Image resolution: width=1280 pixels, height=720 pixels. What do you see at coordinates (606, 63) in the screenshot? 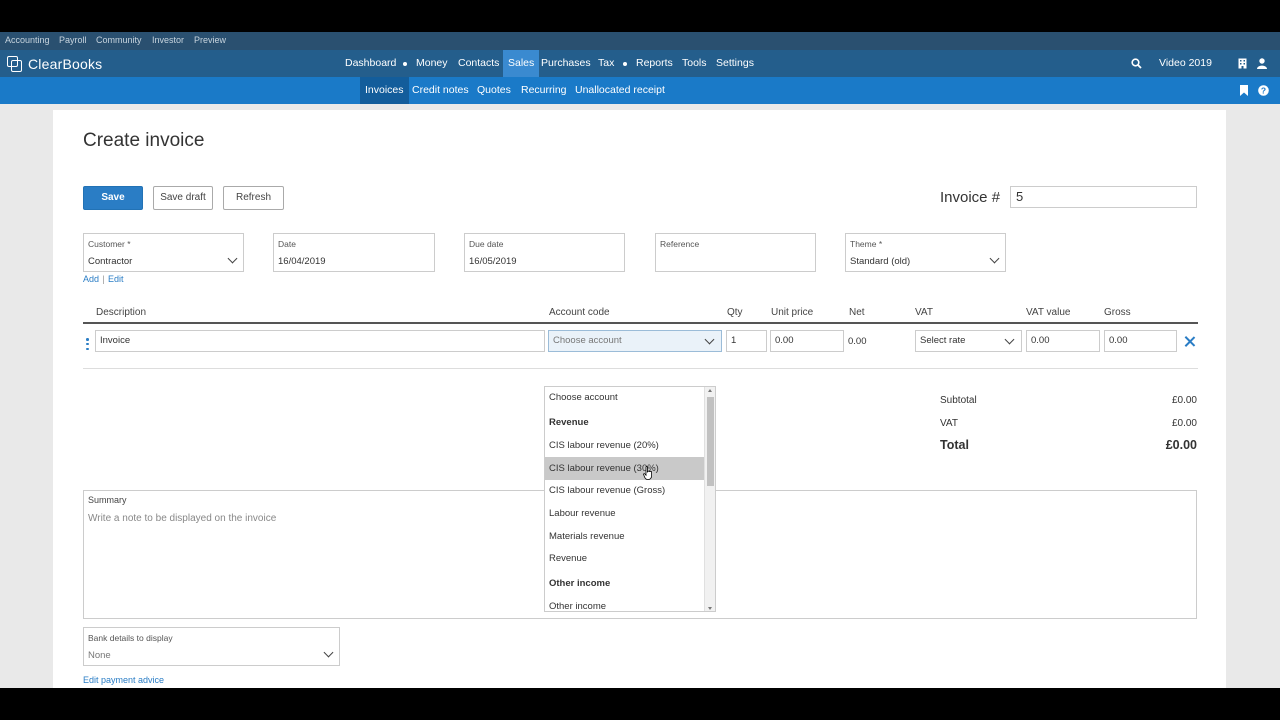
I see `nav-tax: Tax` at bounding box center [606, 63].